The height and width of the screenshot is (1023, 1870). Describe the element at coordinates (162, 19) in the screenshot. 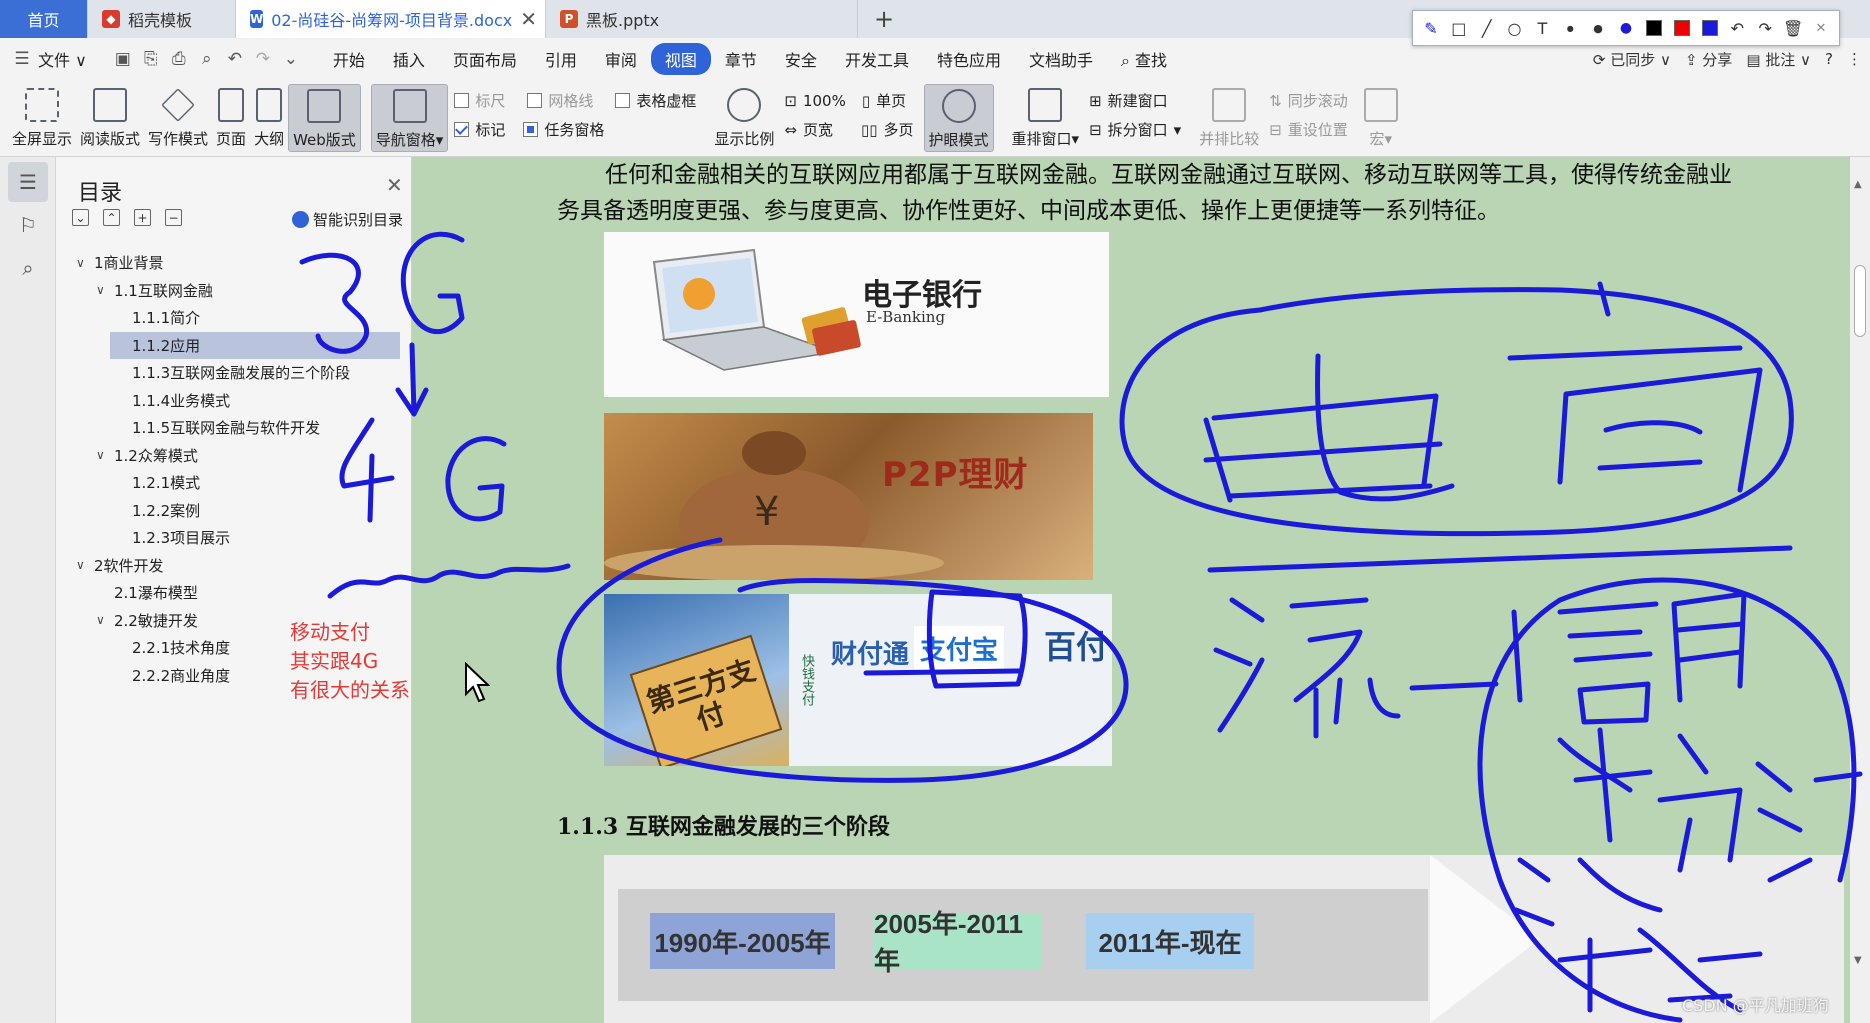

I see `tab-docer-template: ◆ 稻壳模板` at that location.